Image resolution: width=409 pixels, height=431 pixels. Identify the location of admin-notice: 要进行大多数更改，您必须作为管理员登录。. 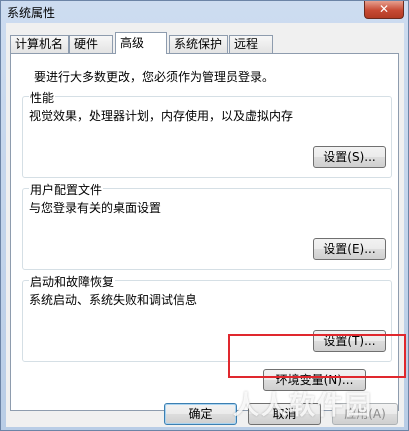
(154, 77).